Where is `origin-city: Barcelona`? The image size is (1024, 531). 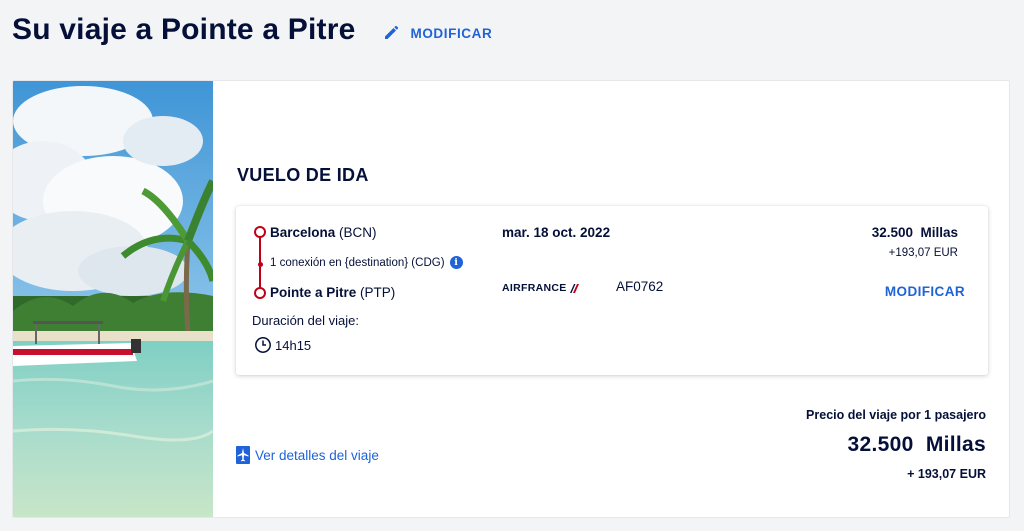
origin-city: Barcelona is located at coordinates (303, 232).